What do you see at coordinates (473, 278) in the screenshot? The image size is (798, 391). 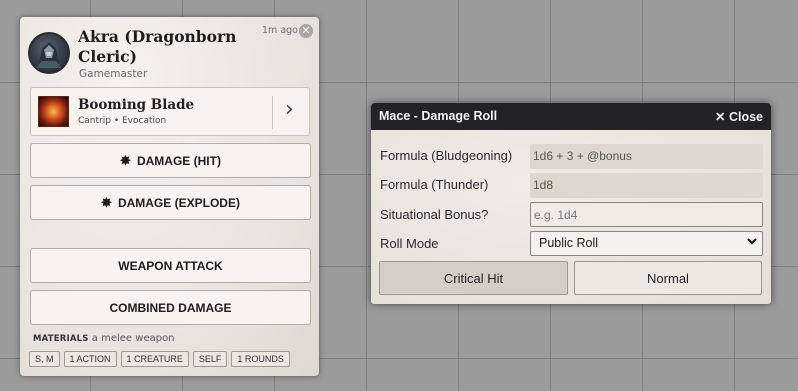 I see `critical-hit-button: Critical Hit` at bounding box center [473, 278].